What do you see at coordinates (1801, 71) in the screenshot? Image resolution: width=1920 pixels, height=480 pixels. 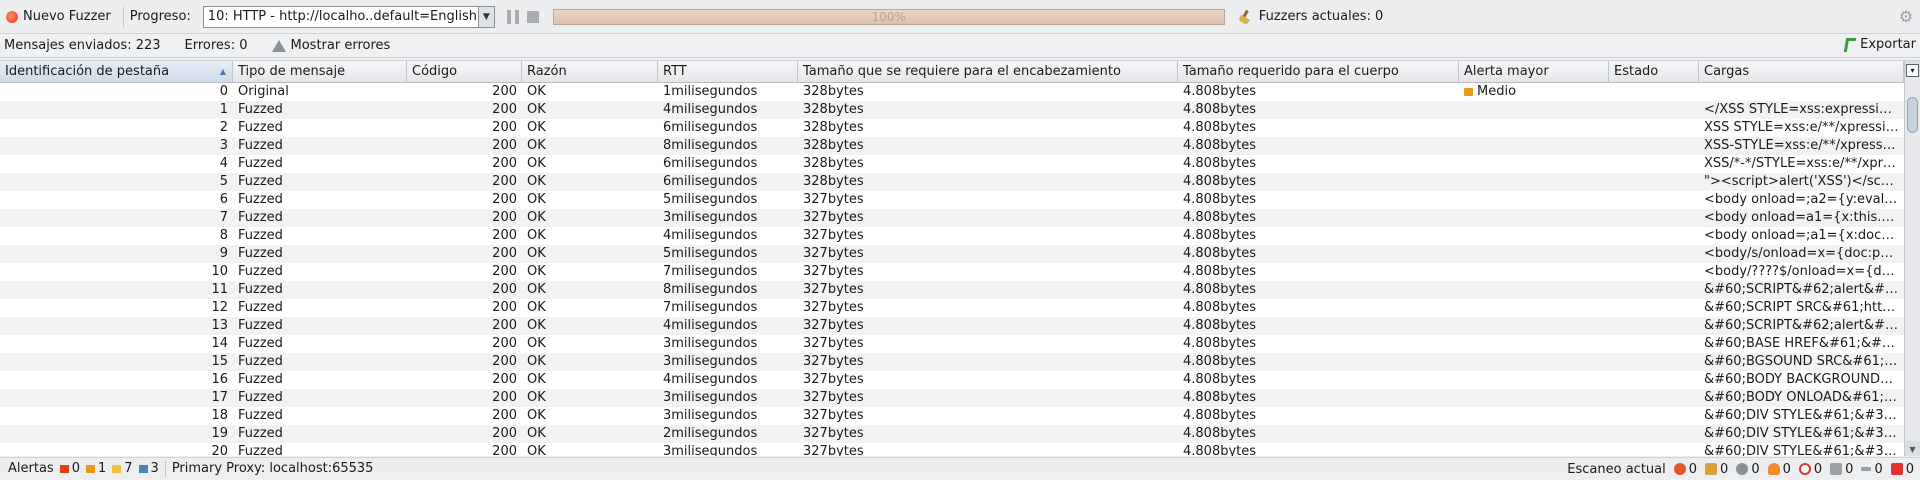 I see `column-header-payloads: Cargas` at bounding box center [1801, 71].